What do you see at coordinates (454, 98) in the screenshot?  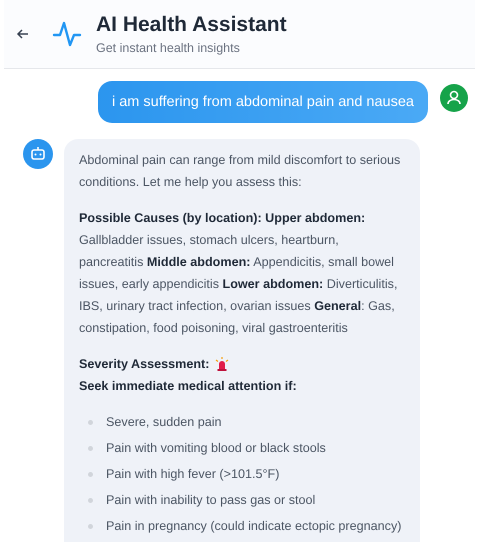 I see `user-avatar-icon` at bounding box center [454, 98].